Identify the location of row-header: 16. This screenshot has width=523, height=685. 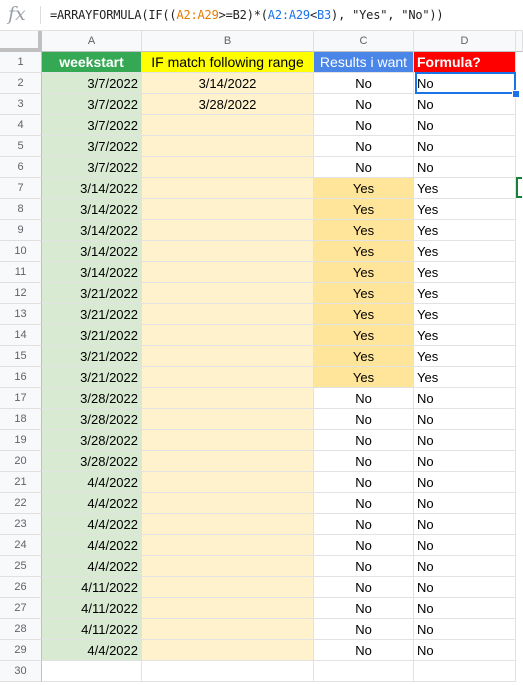
(21, 377).